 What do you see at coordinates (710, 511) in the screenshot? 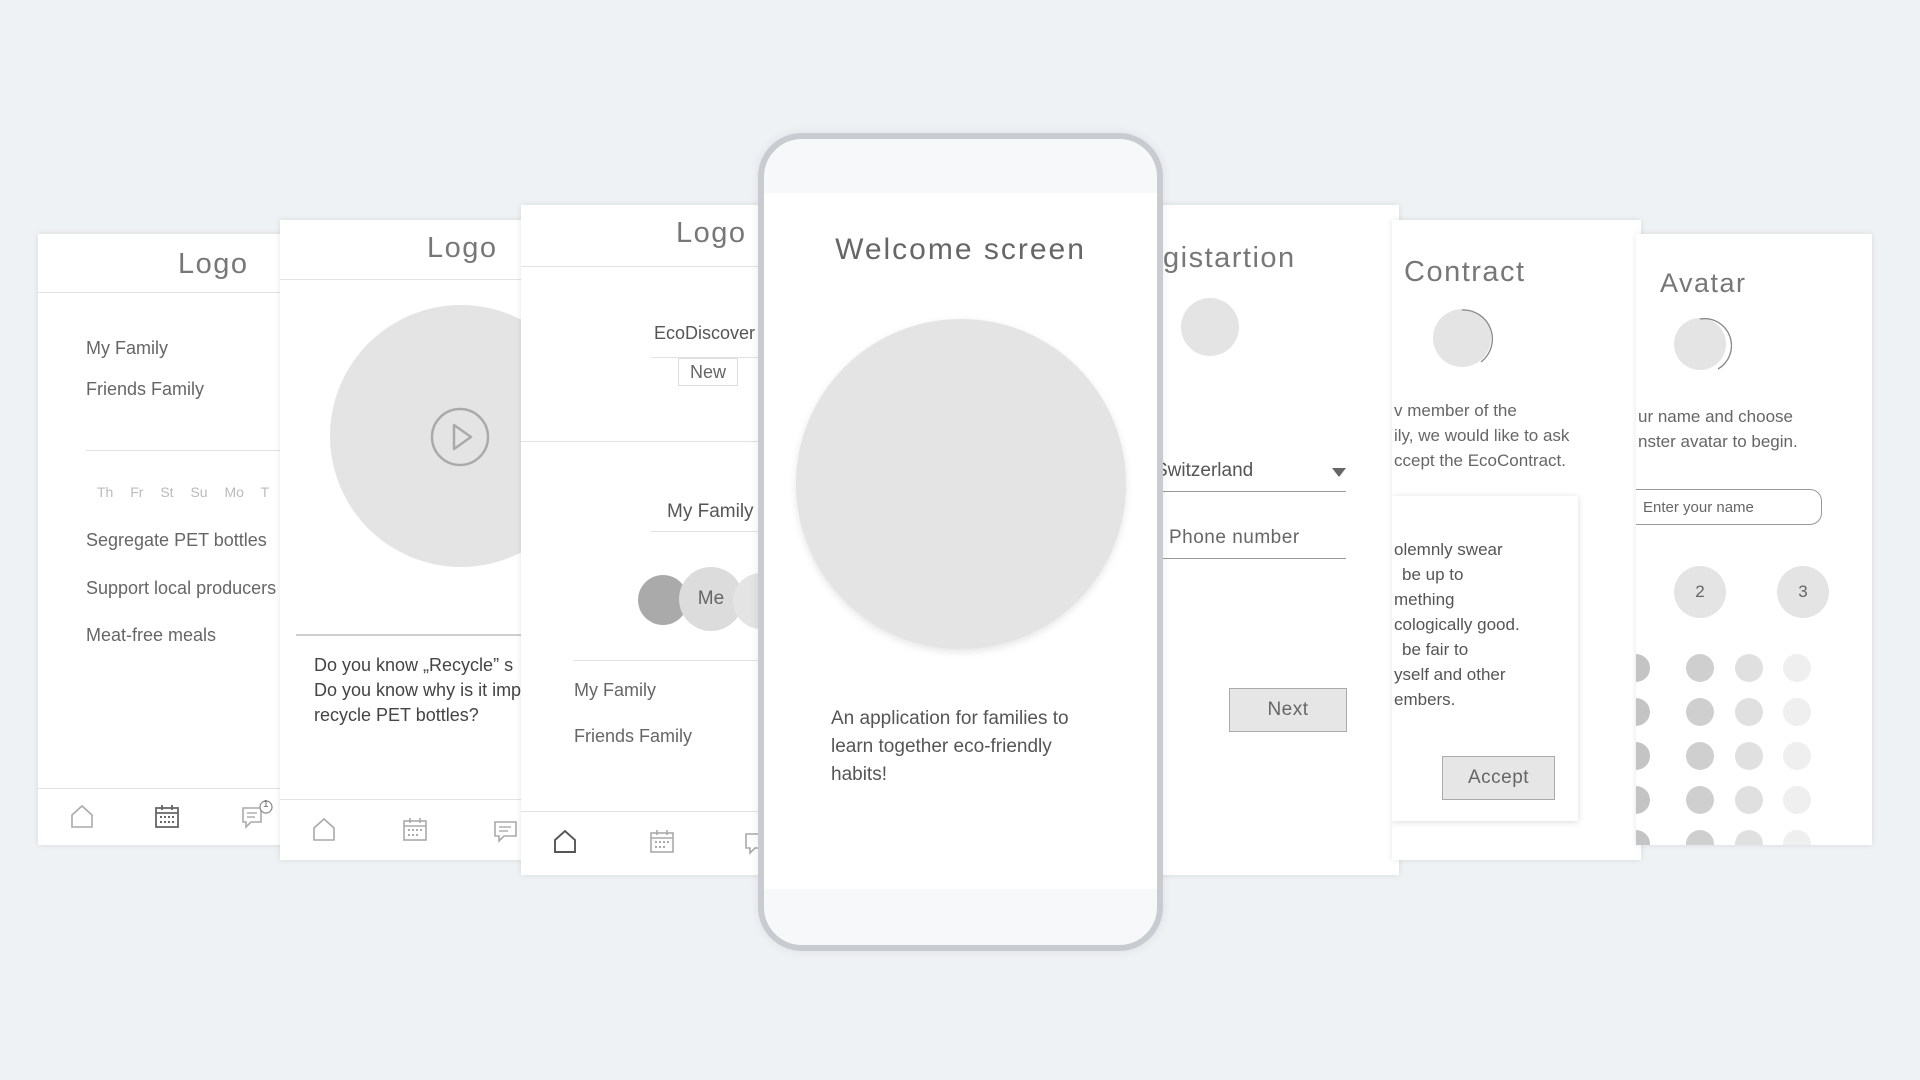
I see `family-header: My Family` at bounding box center [710, 511].